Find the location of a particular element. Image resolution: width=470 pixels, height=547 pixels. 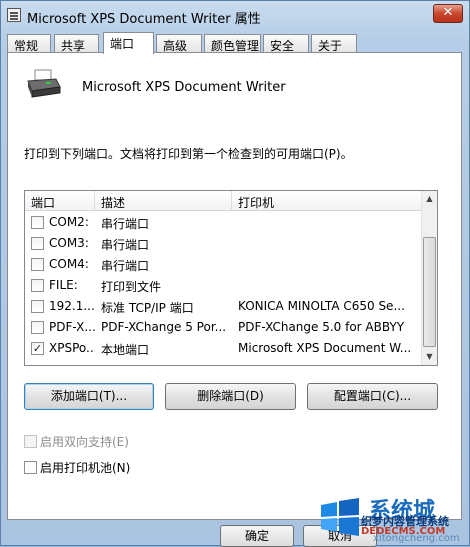

watermark-logo: 系统城 织梦内容管理系统 DEDECMS.COM xitongcheng.com is located at coordinates (391, 519).